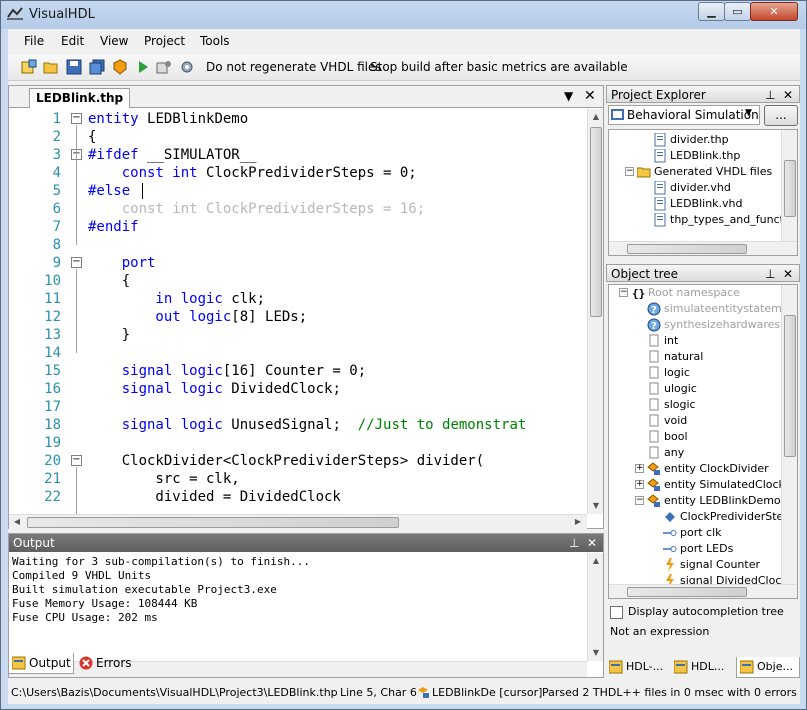 The height and width of the screenshot is (710, 807). Describe the element at coordinates (725, 156) in the screenshot. I see `tree-item: LEDBlink.thp` at that location.